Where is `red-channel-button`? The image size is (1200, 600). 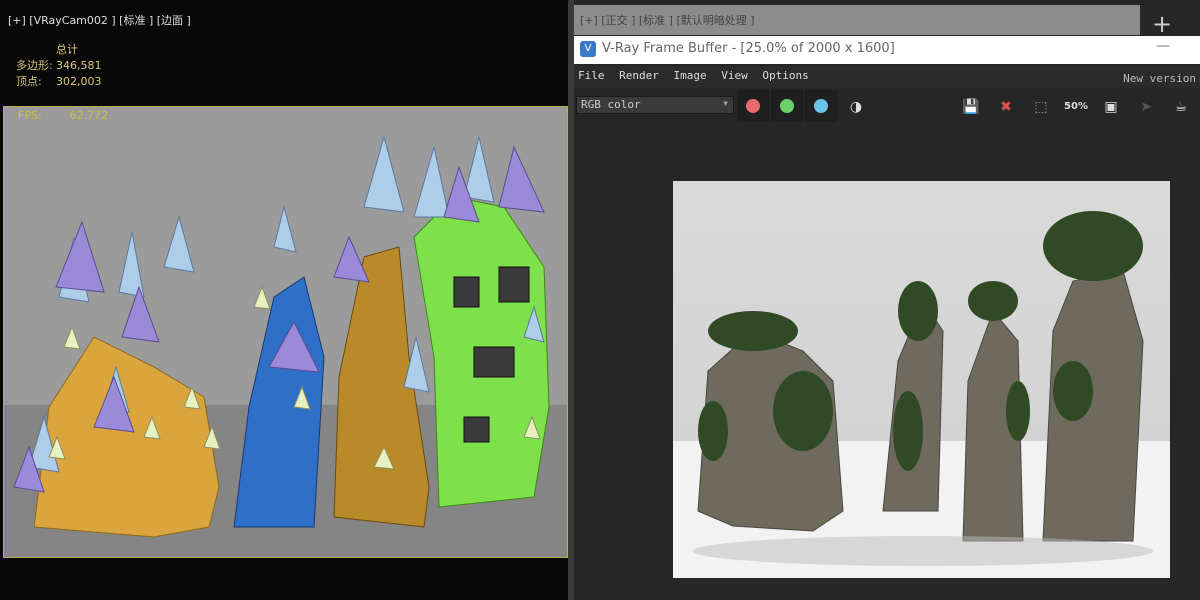 red-channel-button is located at coordinates (753, 106).